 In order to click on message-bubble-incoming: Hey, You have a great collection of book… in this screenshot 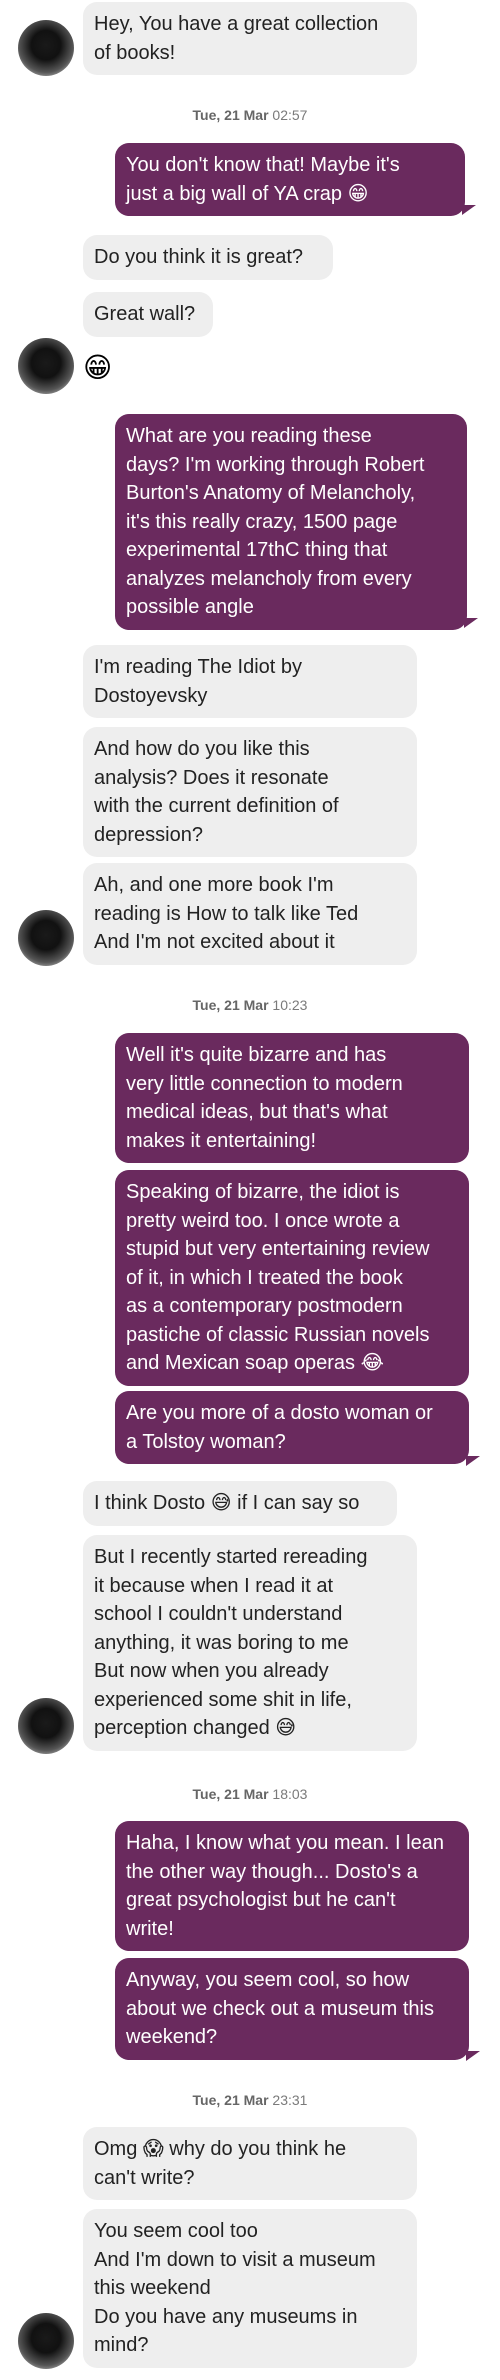, I will do `click(250, 38)`.